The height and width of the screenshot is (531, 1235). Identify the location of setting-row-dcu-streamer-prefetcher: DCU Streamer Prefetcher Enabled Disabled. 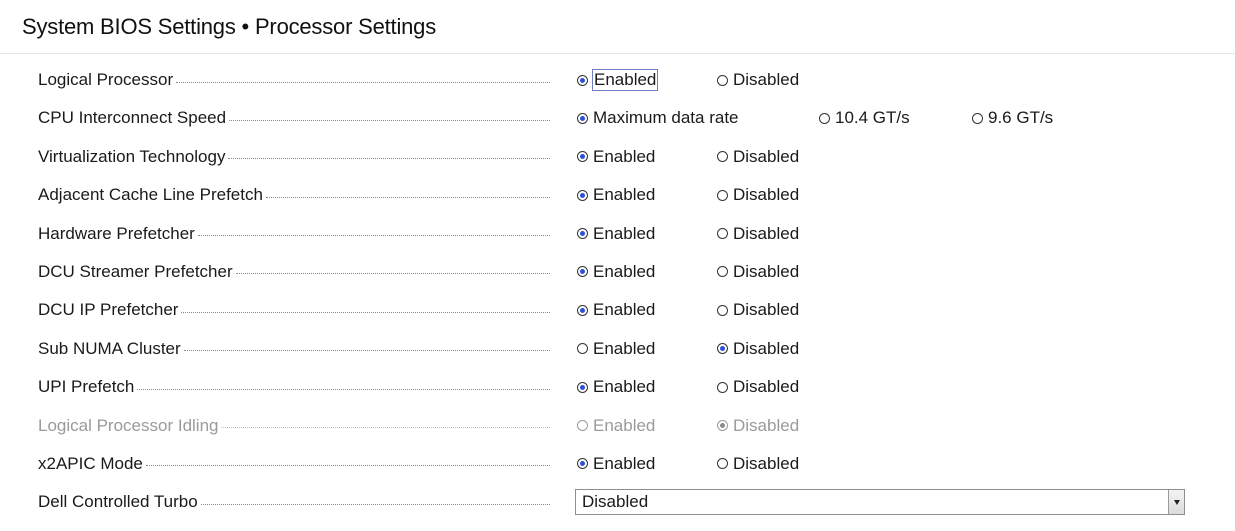
(617, 272).